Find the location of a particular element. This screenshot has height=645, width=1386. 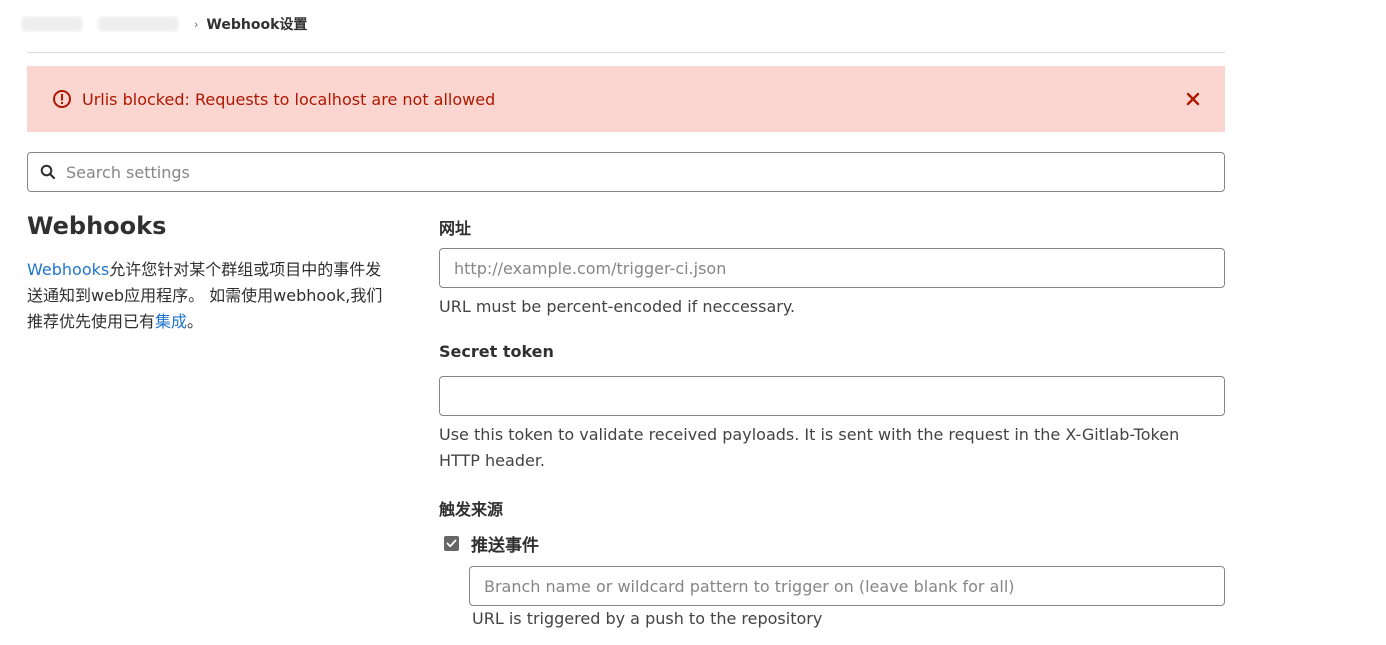

secret-token-label: Secret token is located at coordinates (496, 351).